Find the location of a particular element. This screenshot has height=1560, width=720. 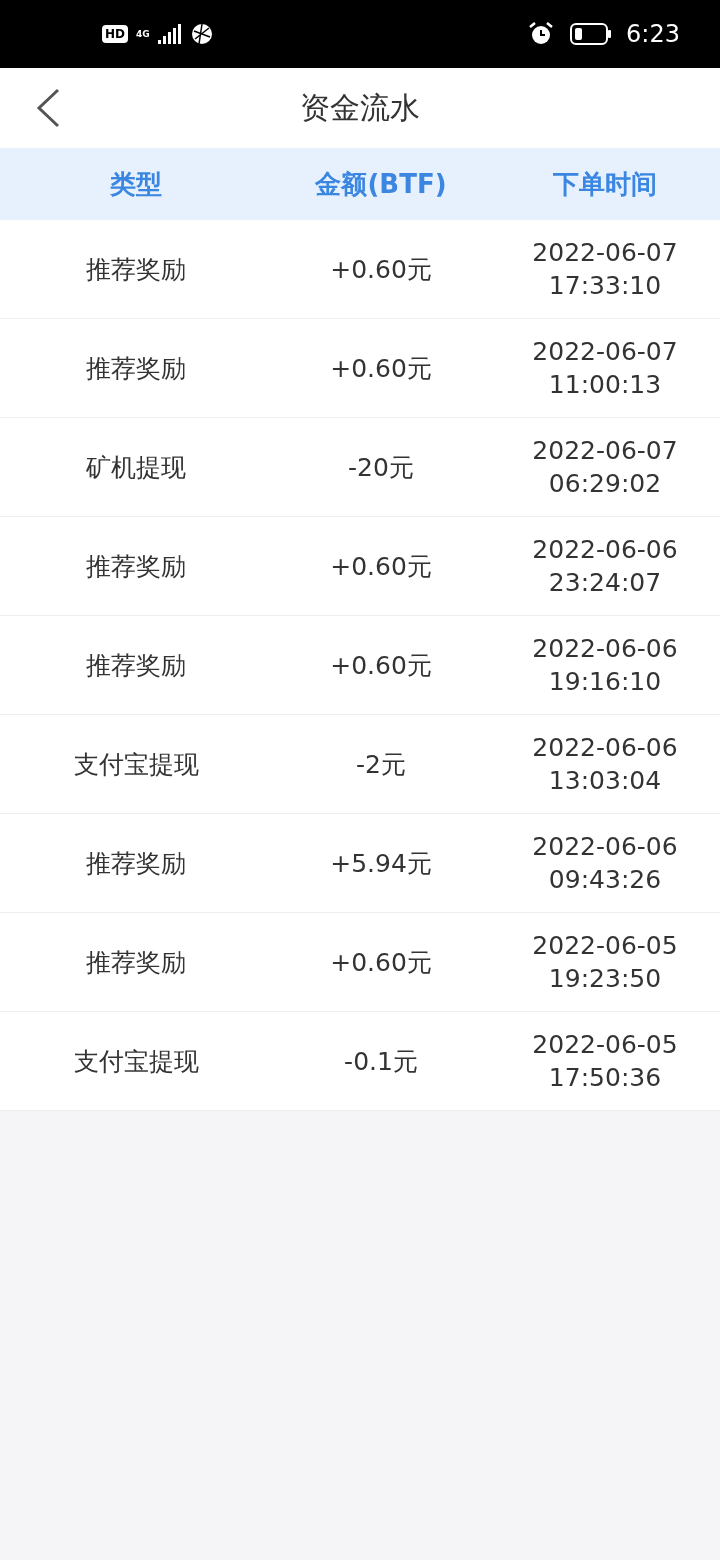

time-cell-text: 2022-06-07 06:29:02 is located at coordinates (605, 467).